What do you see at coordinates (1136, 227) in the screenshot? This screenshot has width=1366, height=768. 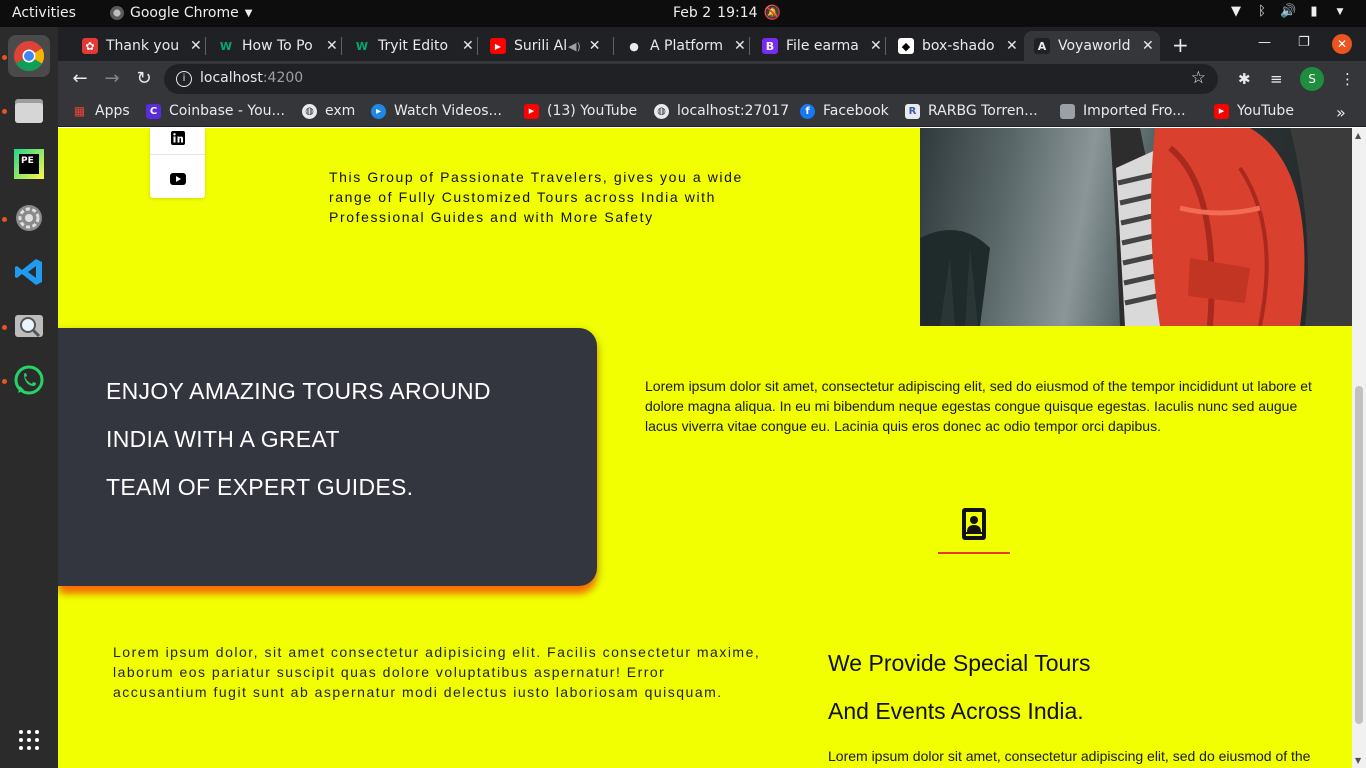 I see `traveler-illustration` at bounding box center [1136, 227].